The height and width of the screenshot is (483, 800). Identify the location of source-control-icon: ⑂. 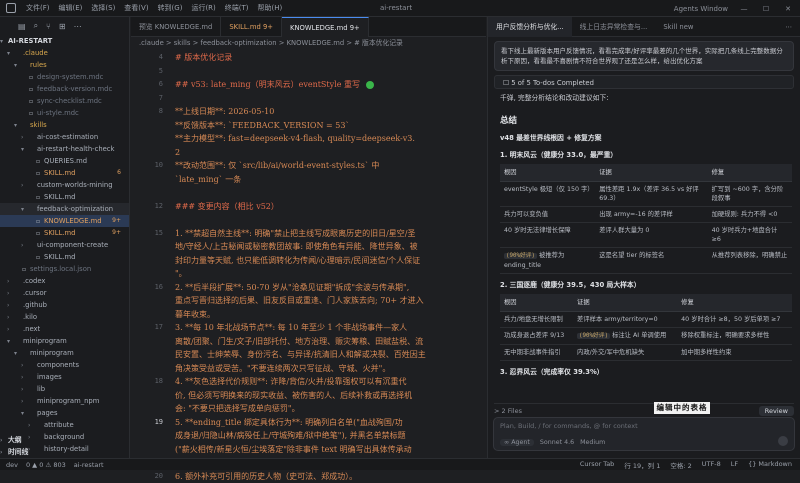
(48, 26).